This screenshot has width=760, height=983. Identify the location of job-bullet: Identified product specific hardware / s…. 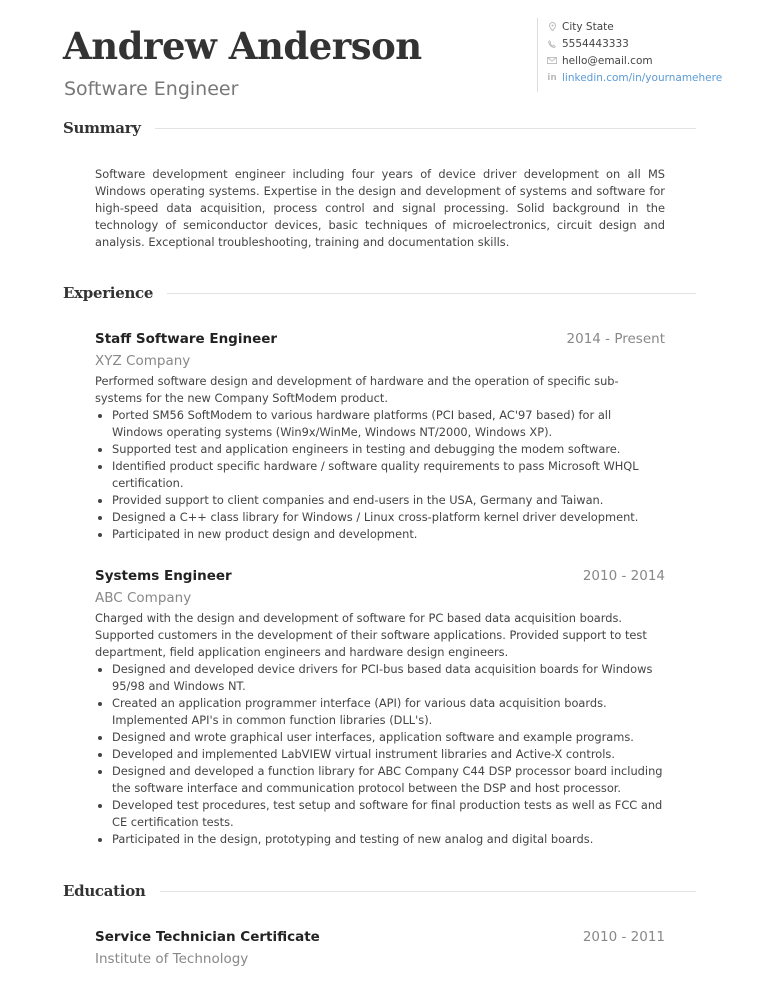
(388, 475).